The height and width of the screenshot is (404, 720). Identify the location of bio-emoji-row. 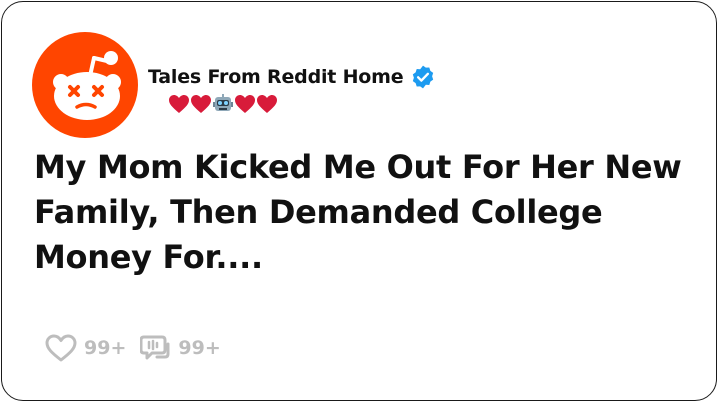
(302, 104).